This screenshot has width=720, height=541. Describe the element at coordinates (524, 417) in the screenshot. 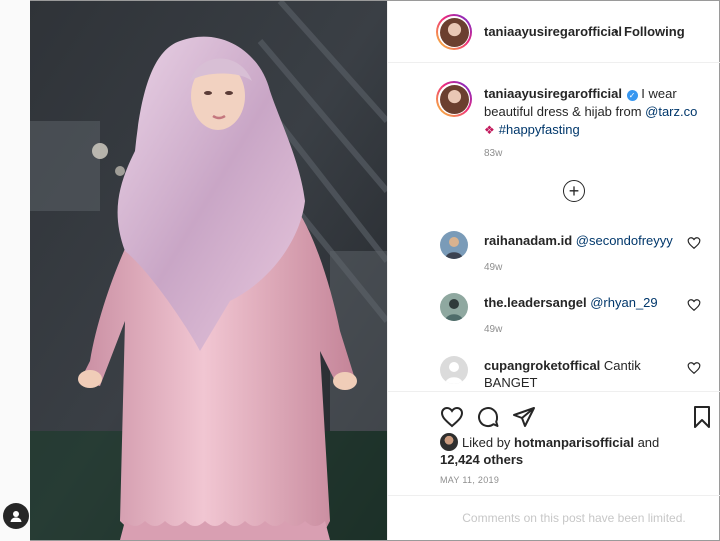

I see `share-icon` at that location.